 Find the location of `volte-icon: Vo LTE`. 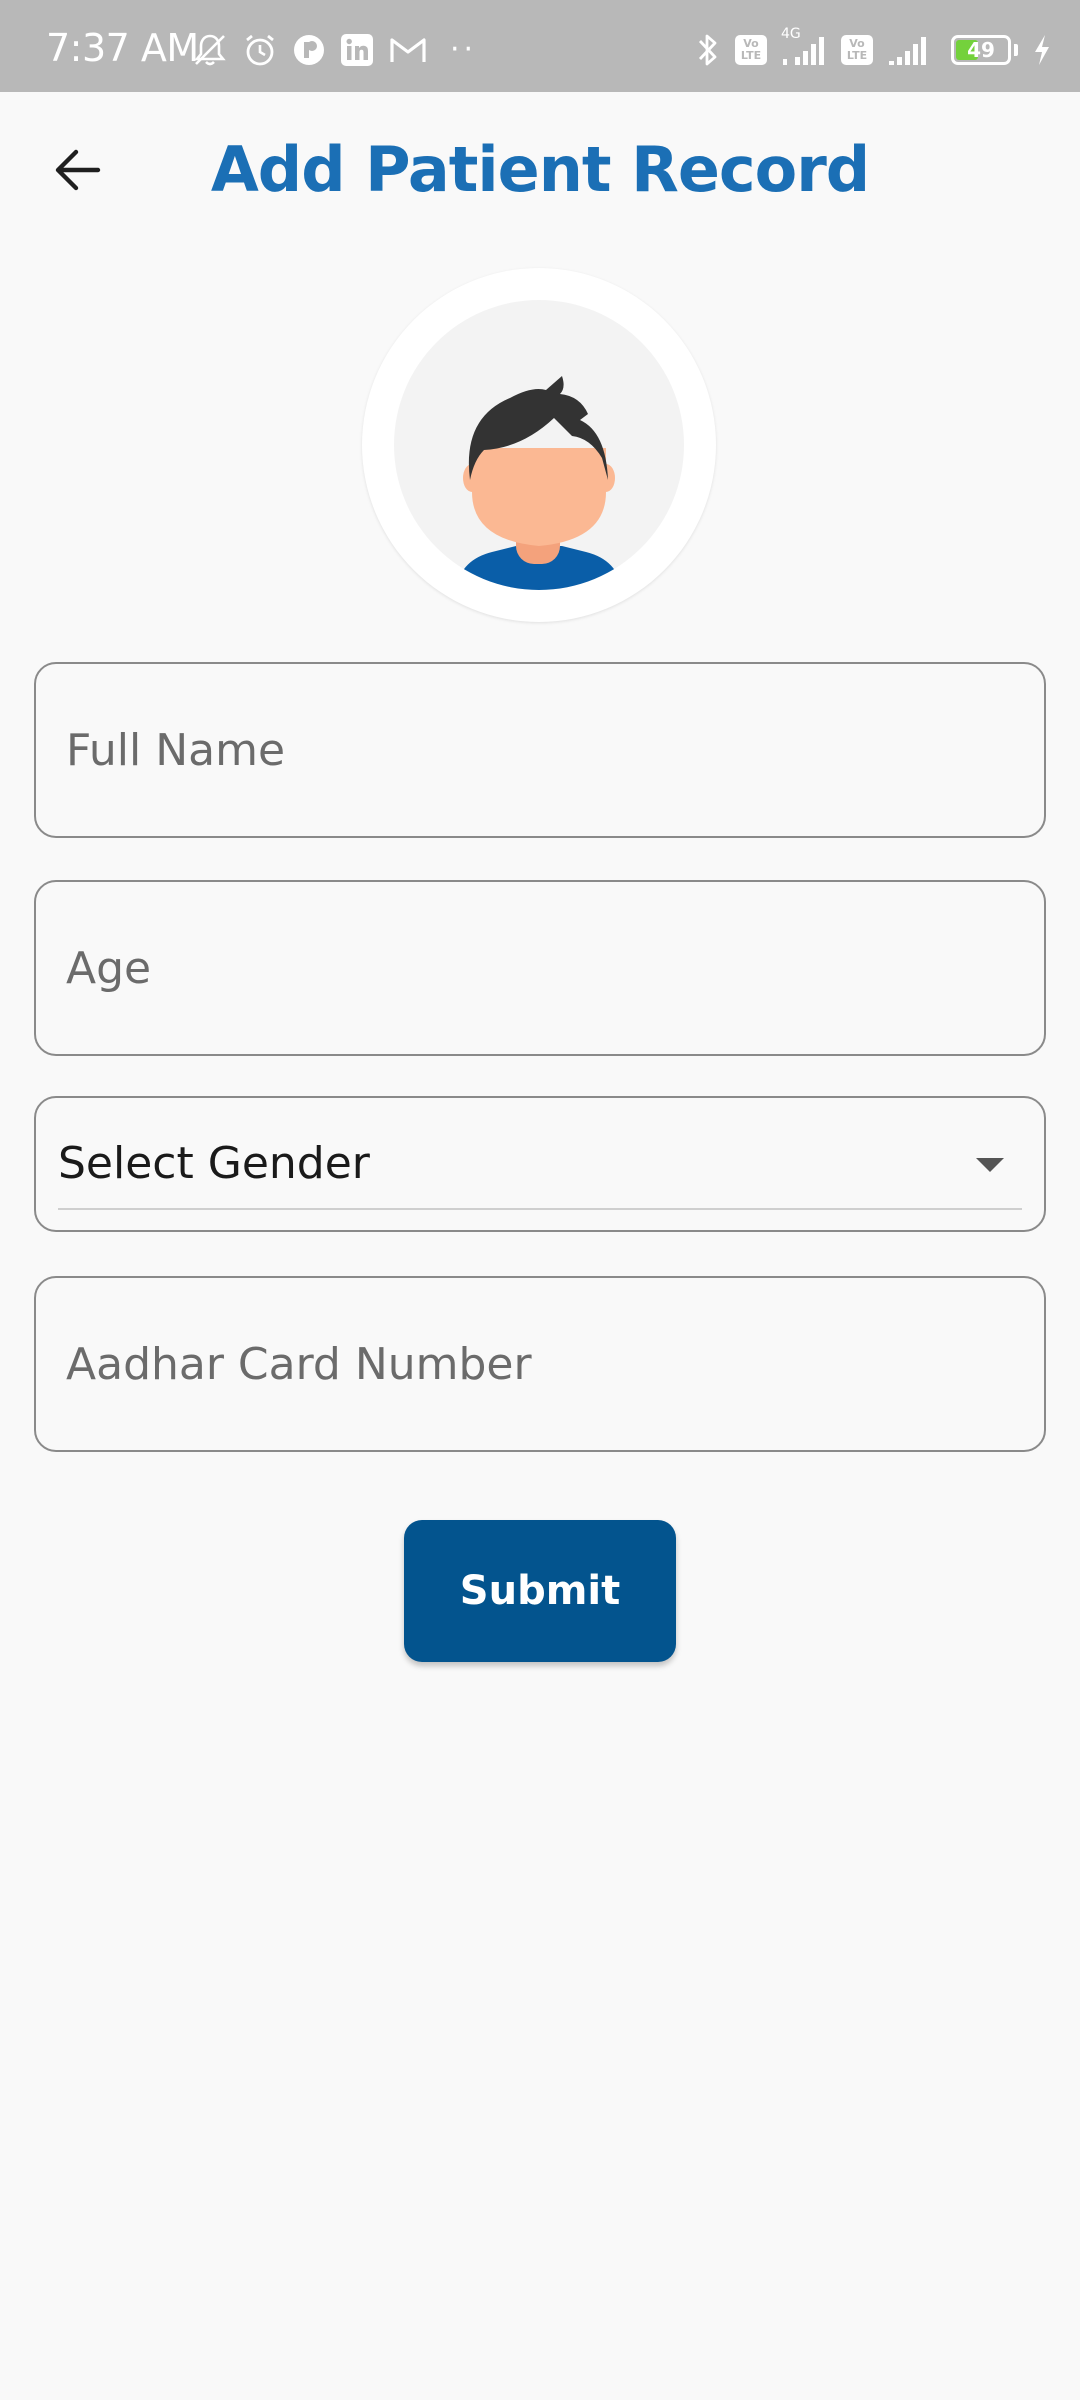

volte-icon: Vo LTE is located at coordinates (751, 50).